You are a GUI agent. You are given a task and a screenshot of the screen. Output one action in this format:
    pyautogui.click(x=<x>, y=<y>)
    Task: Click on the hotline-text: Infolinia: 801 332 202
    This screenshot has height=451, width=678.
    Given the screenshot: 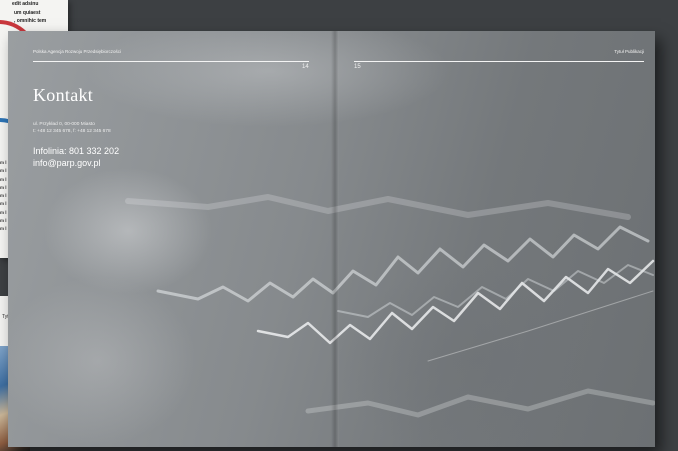 What is the action you would take?
    pyautogui.click(x=76, y=151)
    